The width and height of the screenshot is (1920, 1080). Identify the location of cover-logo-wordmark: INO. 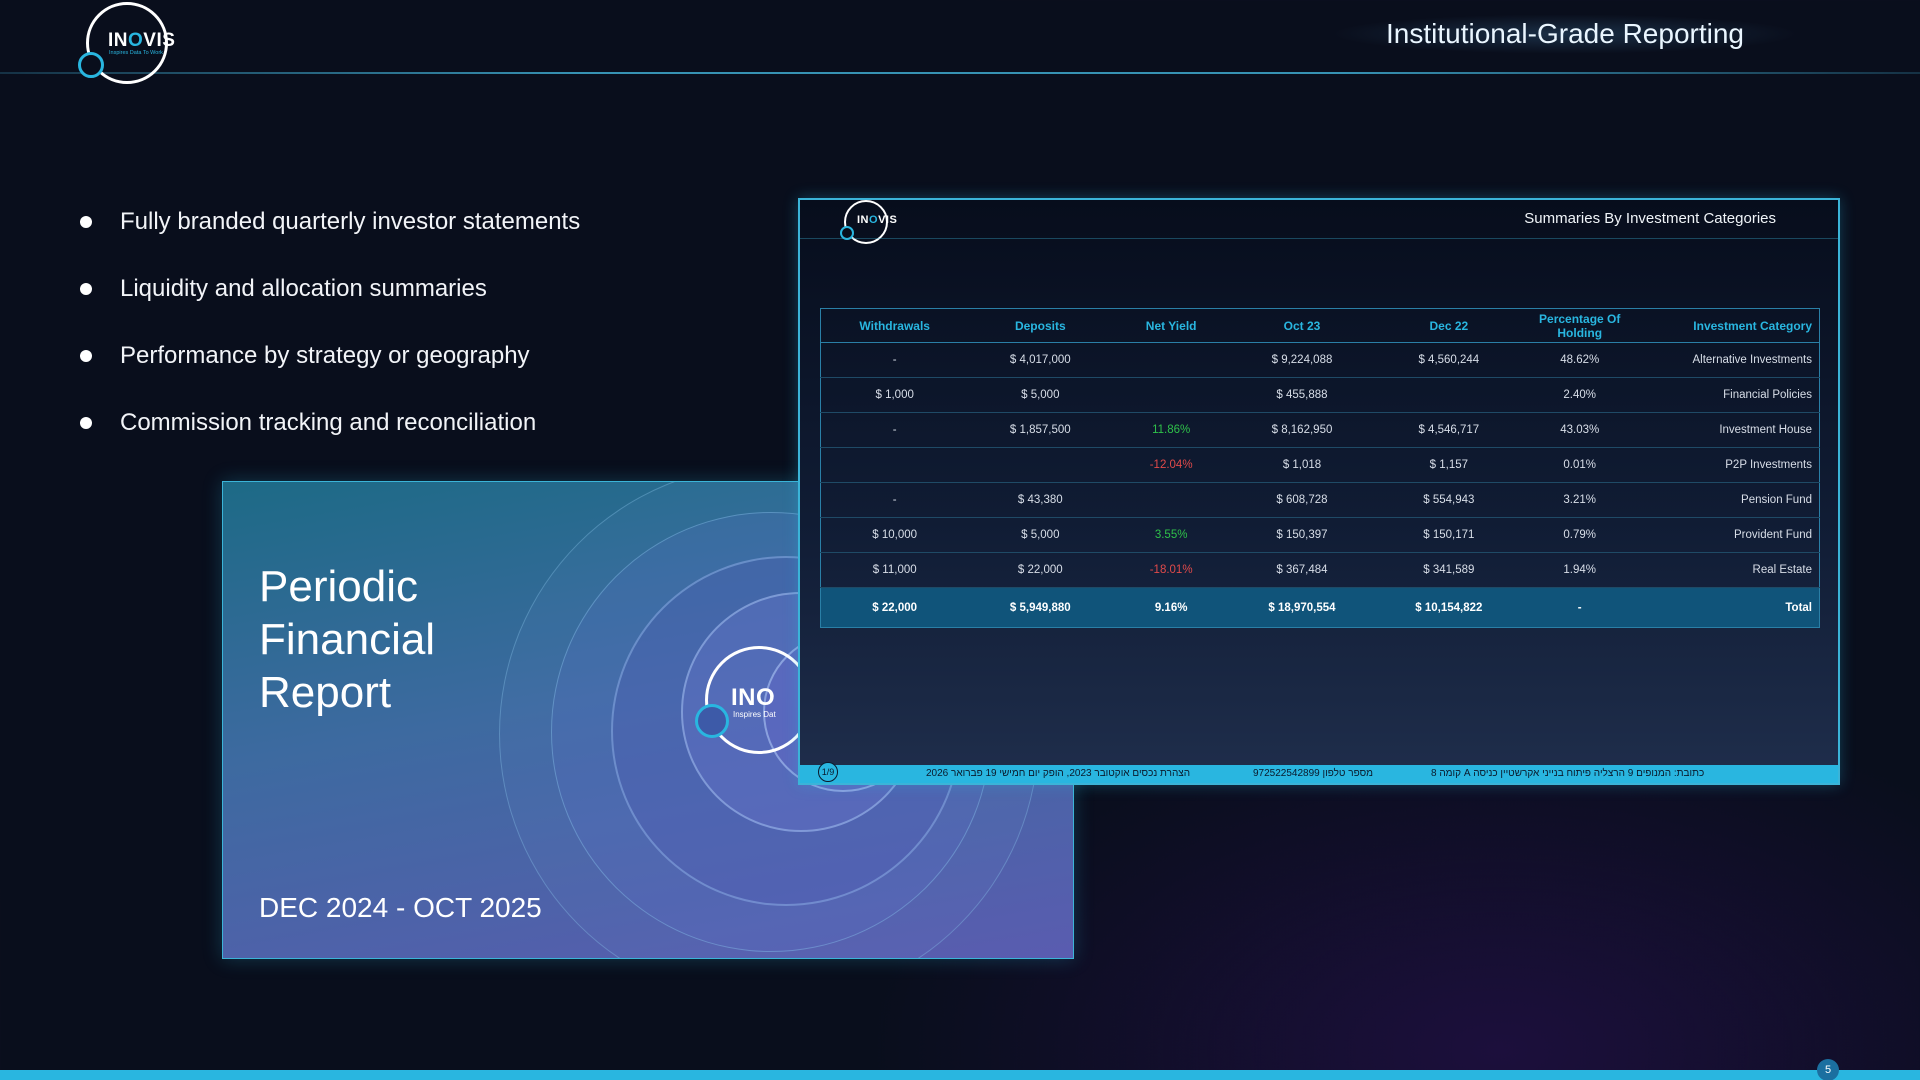
(753, 697).